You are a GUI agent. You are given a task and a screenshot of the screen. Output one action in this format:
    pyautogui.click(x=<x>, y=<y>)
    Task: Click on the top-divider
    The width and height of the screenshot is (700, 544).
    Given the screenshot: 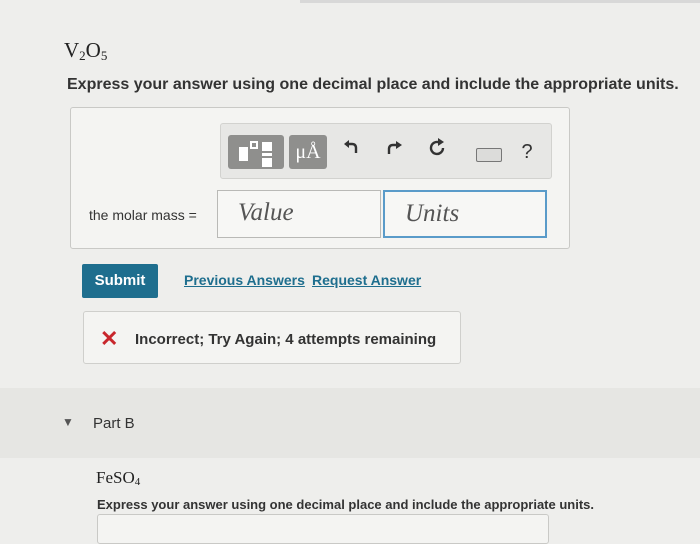 What is the action you would take?
    pyautogui.click(x=500, y=1)
    